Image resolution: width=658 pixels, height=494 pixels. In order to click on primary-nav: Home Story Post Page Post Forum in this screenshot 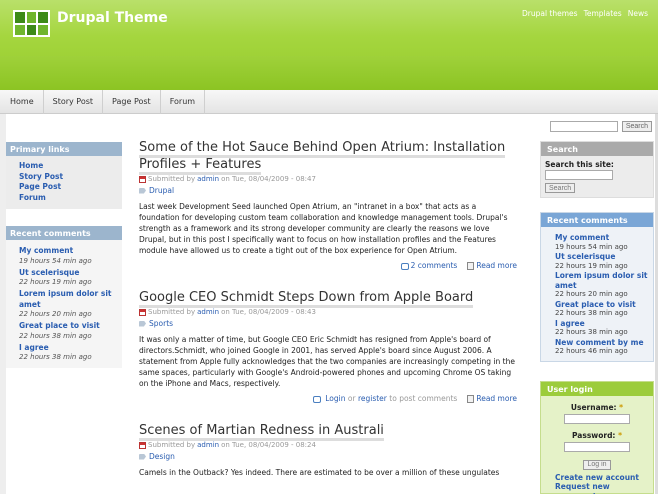, I will do `click(329, 102)`.